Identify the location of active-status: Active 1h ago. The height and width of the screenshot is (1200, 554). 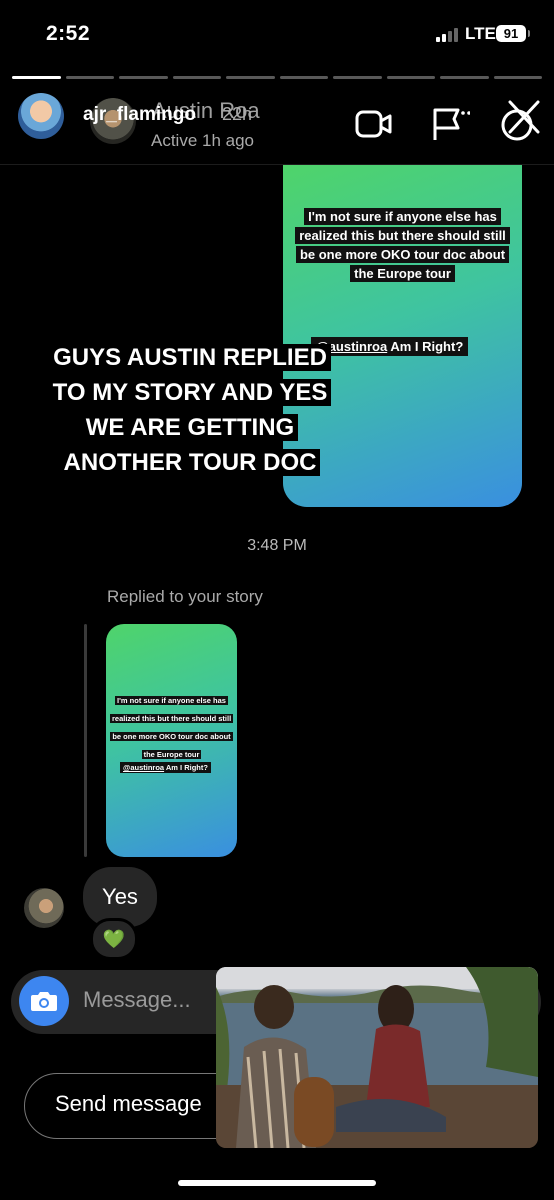
(203, 140).